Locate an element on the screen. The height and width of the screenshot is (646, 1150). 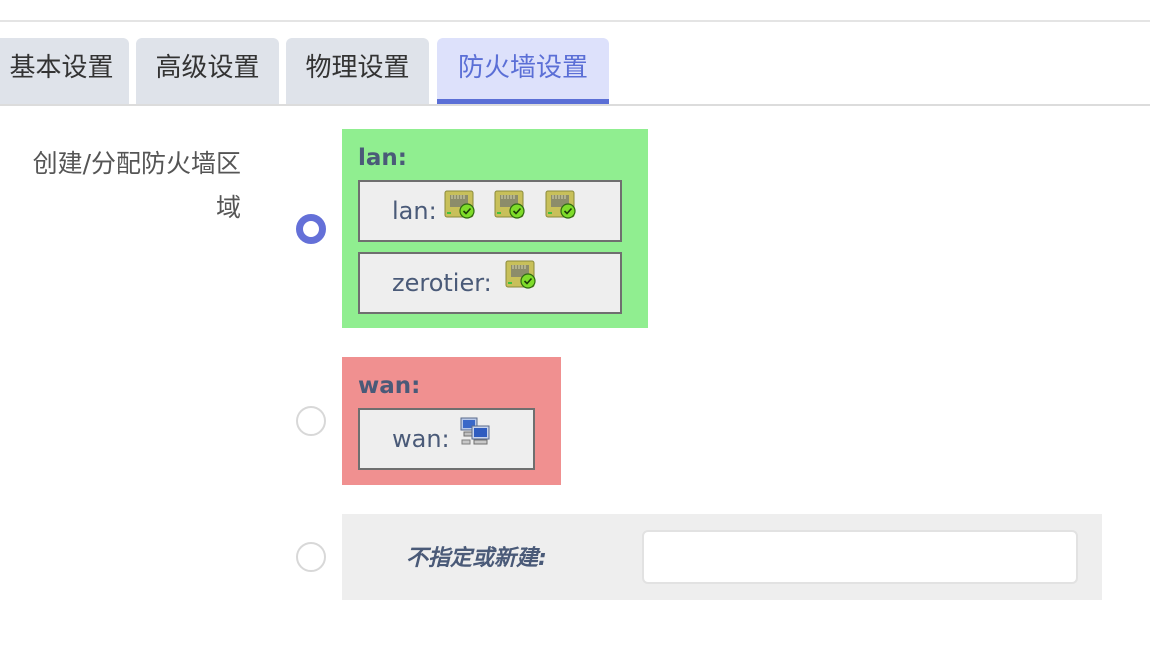
network-computers-icon is located at coordinates (475, 431).